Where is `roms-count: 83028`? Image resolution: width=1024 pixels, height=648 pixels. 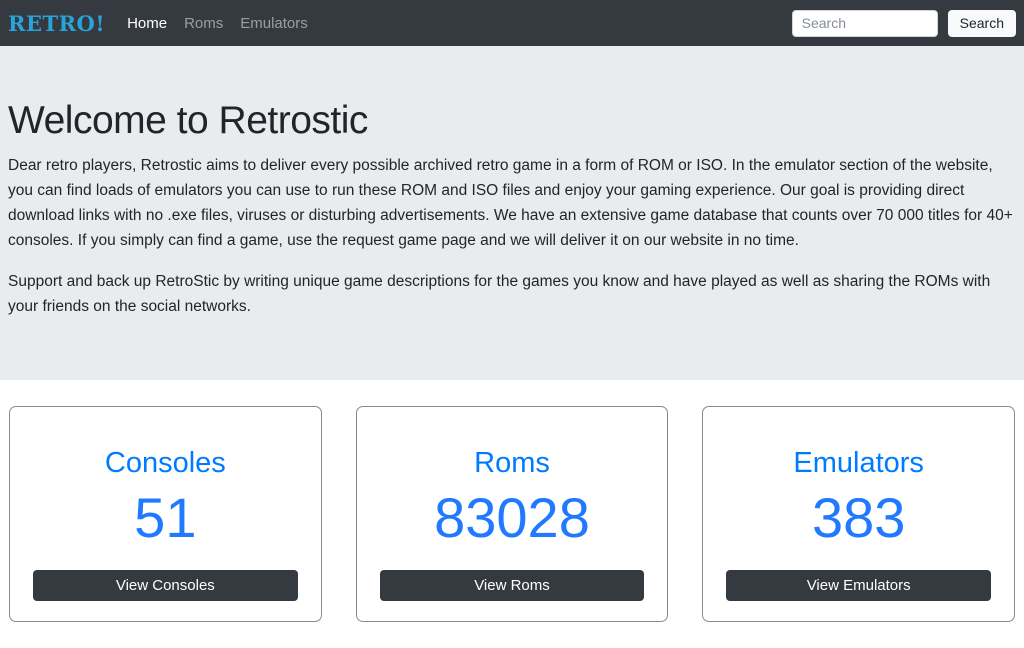
roms-count: 83028 is located at coordinates (512, 517).